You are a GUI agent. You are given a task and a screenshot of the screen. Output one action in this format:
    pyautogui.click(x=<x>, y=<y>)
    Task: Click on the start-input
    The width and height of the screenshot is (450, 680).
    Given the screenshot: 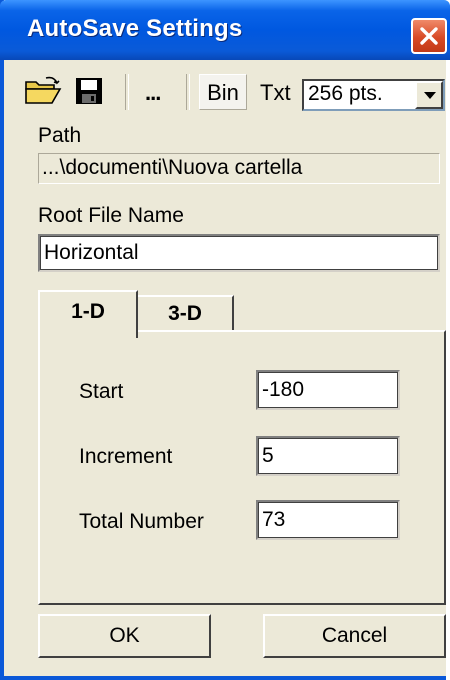 What is the action you would take?
    pyautogui.click(x=328, y=390)
    